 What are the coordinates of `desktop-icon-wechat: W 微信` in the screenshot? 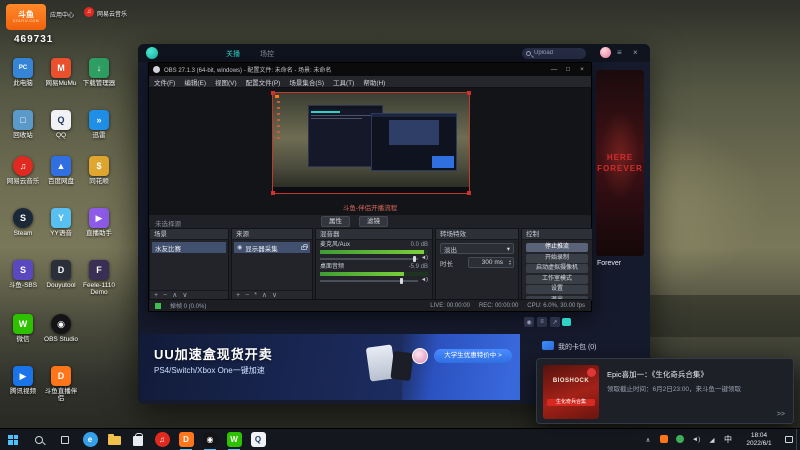 It's located at (23, 328).